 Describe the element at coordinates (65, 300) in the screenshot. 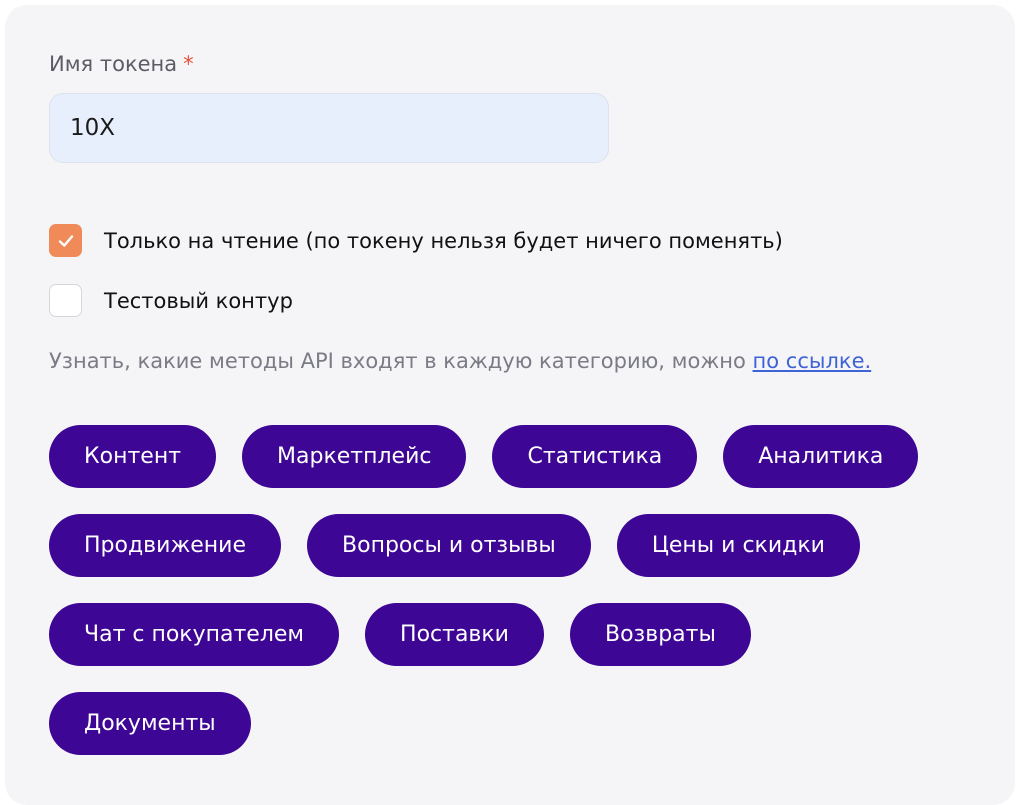

I see `test-contour-checkbox` at that location.